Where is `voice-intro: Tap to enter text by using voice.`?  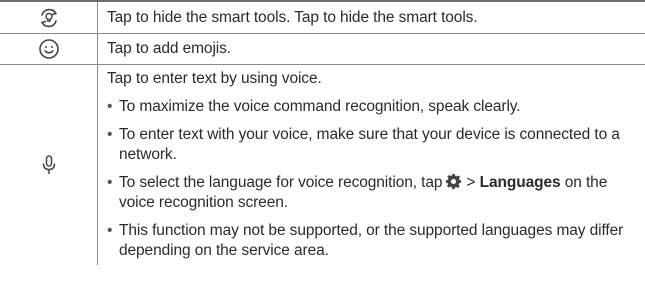 voice-intro: Tap to enter text by using voice. is located at coordinates (214, 78).